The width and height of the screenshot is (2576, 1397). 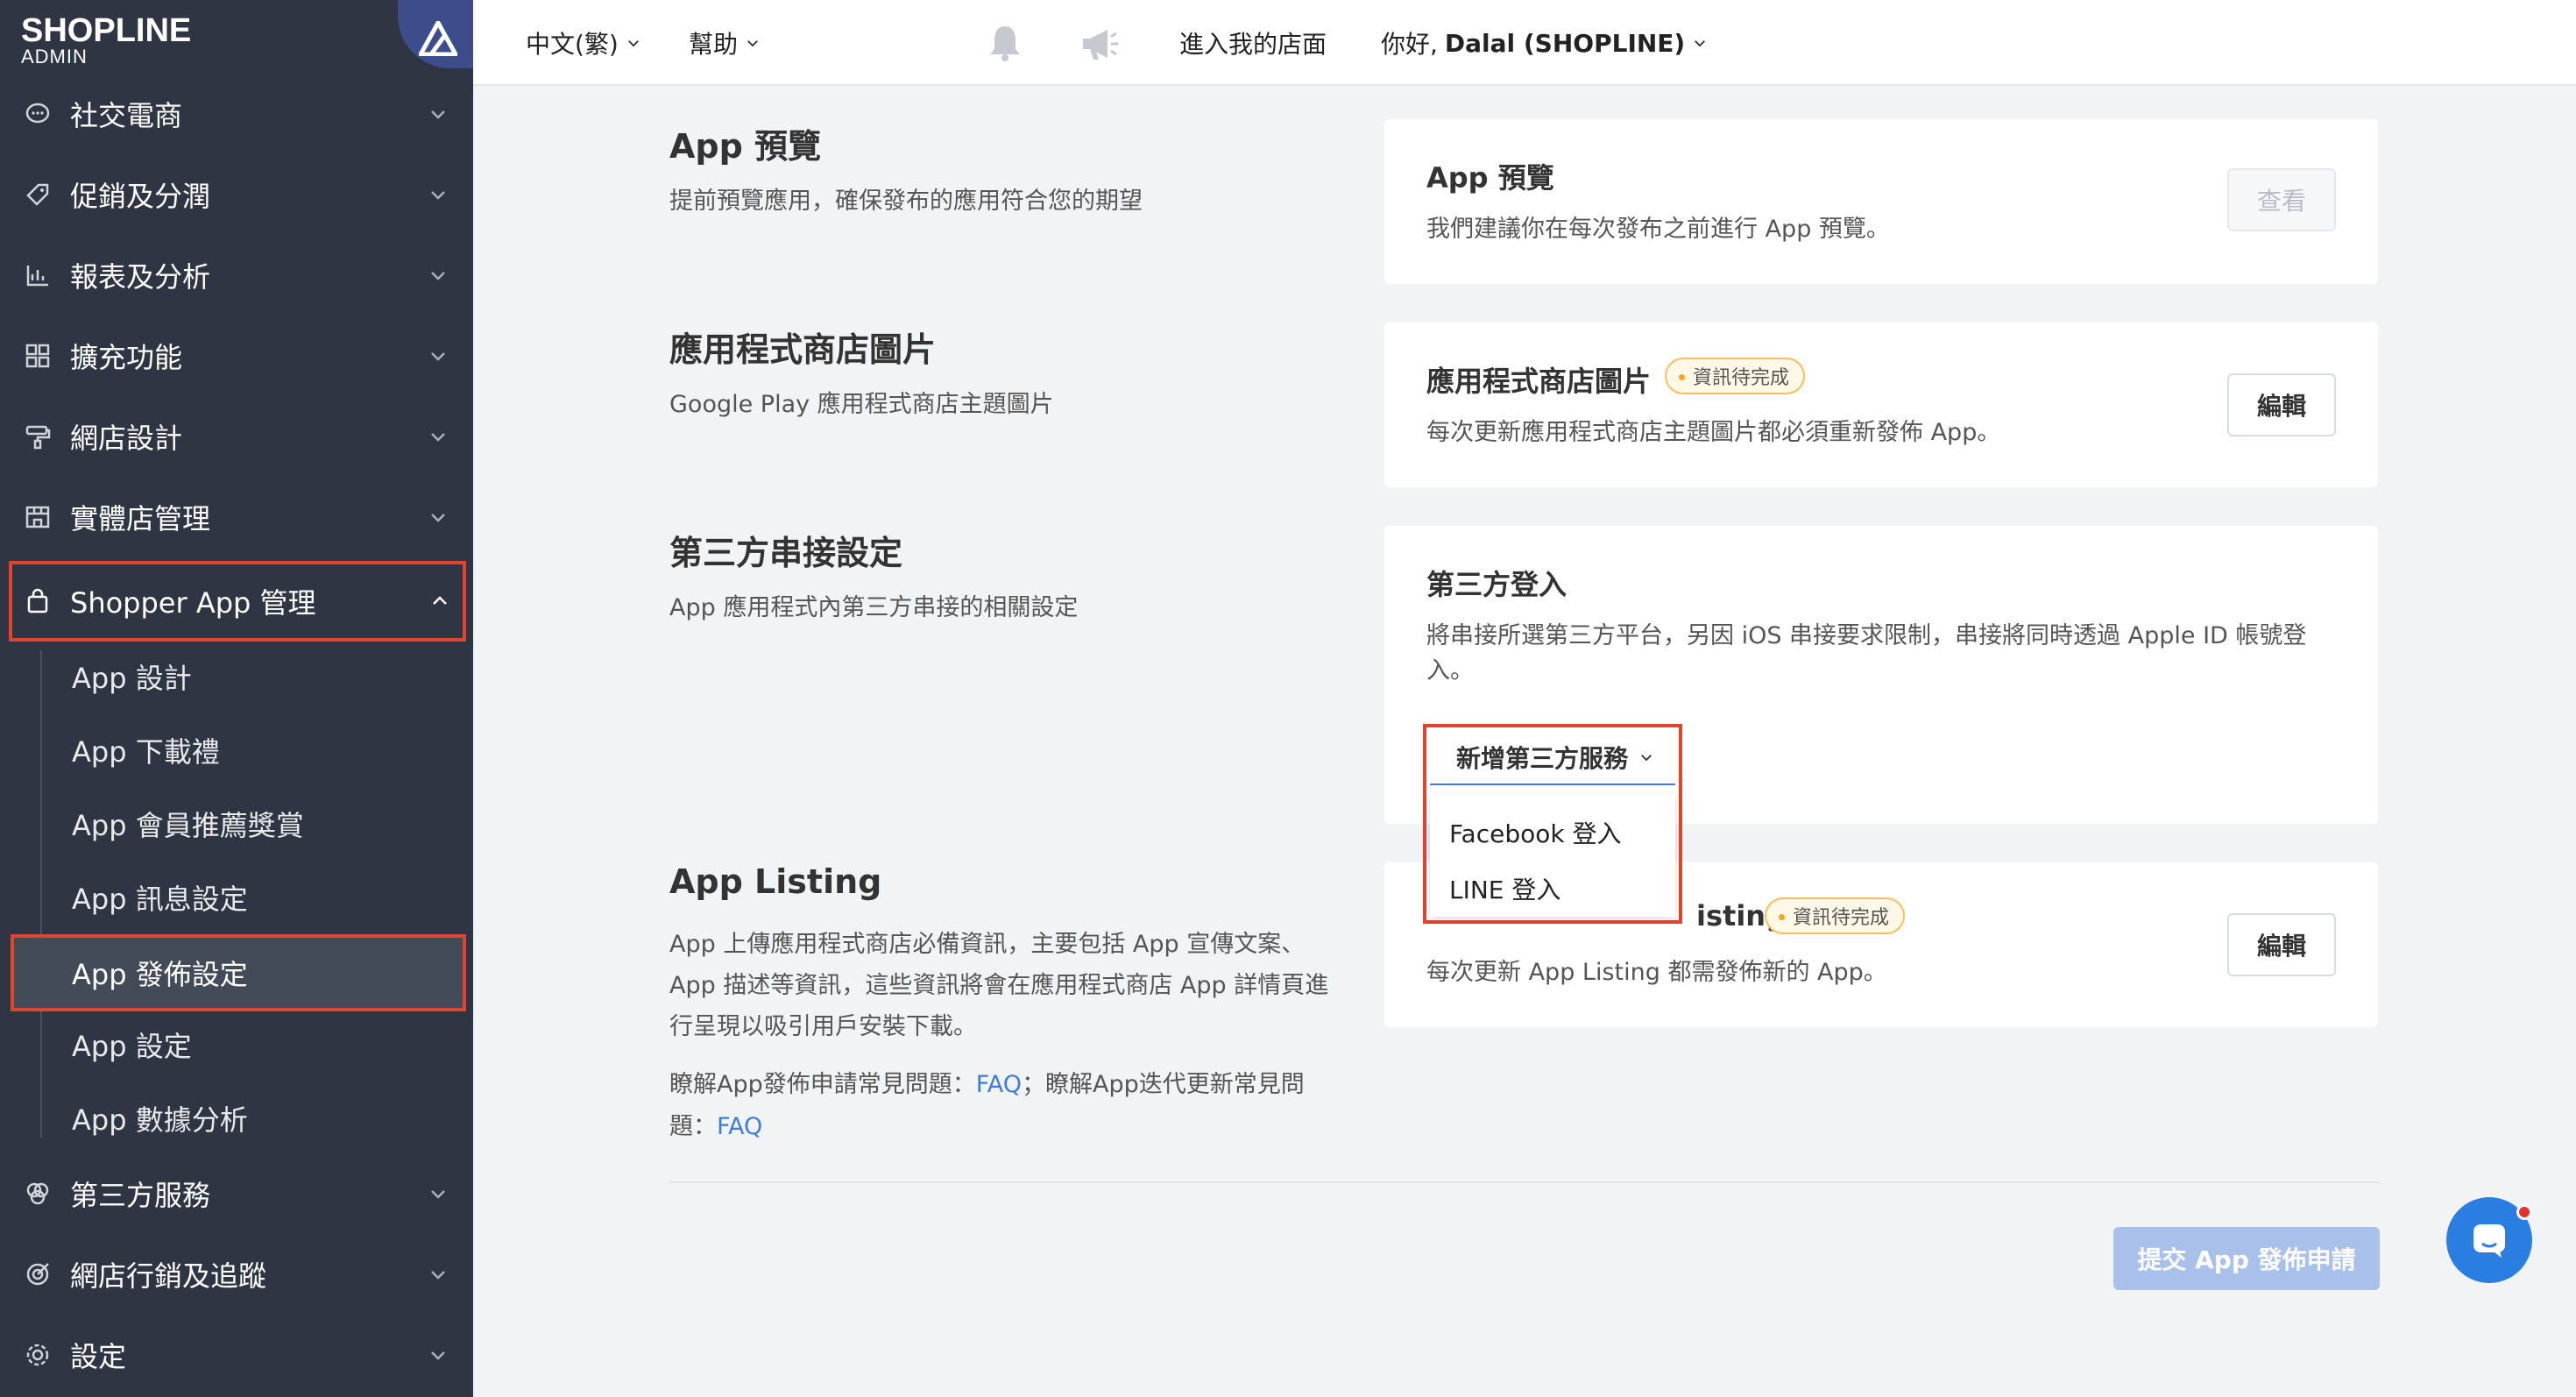 I want to click on sidebar-subitem-app-design: App 設計, so click(x=132, y=676).